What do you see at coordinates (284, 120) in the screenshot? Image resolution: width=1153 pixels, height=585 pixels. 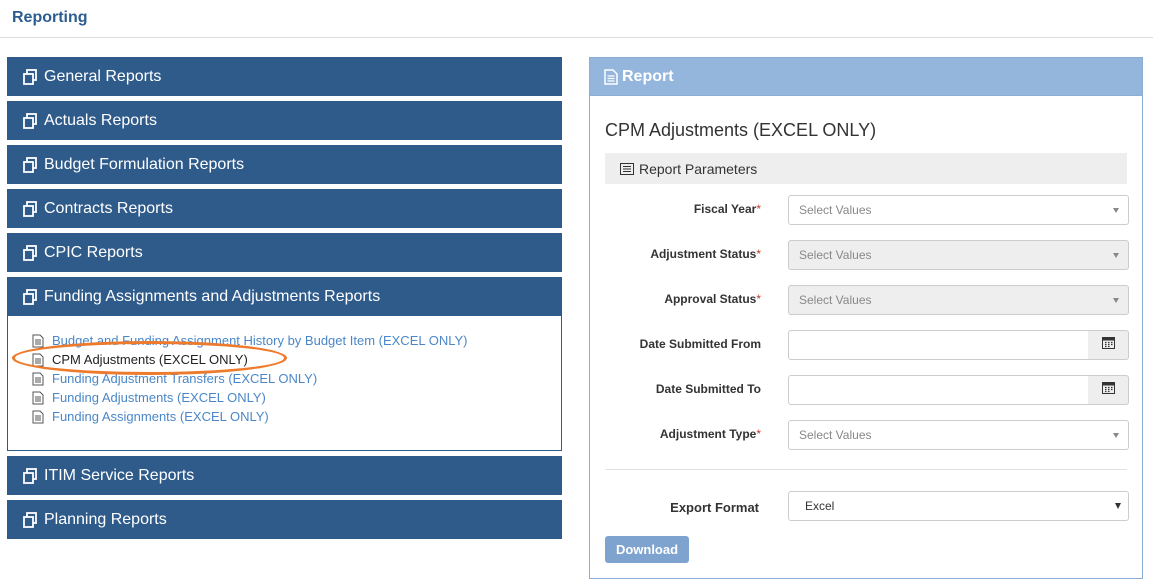 I see `accordion-actuals-reports: Actuals Reports` at bounding box center [284, 120].